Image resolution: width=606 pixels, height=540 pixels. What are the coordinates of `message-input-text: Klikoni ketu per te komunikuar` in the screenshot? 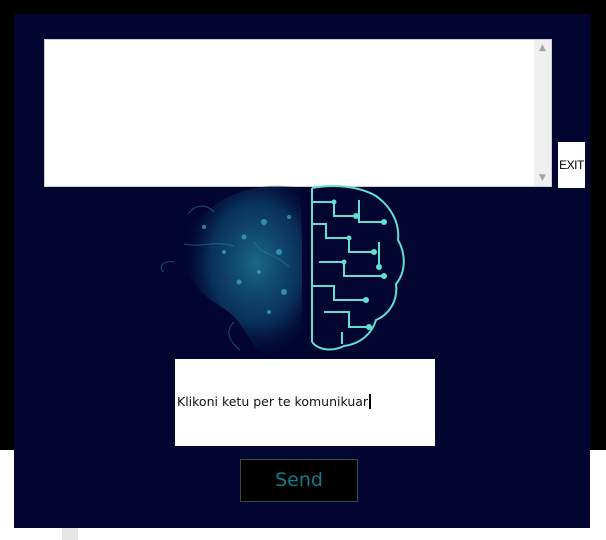 It's located at (274, 401).